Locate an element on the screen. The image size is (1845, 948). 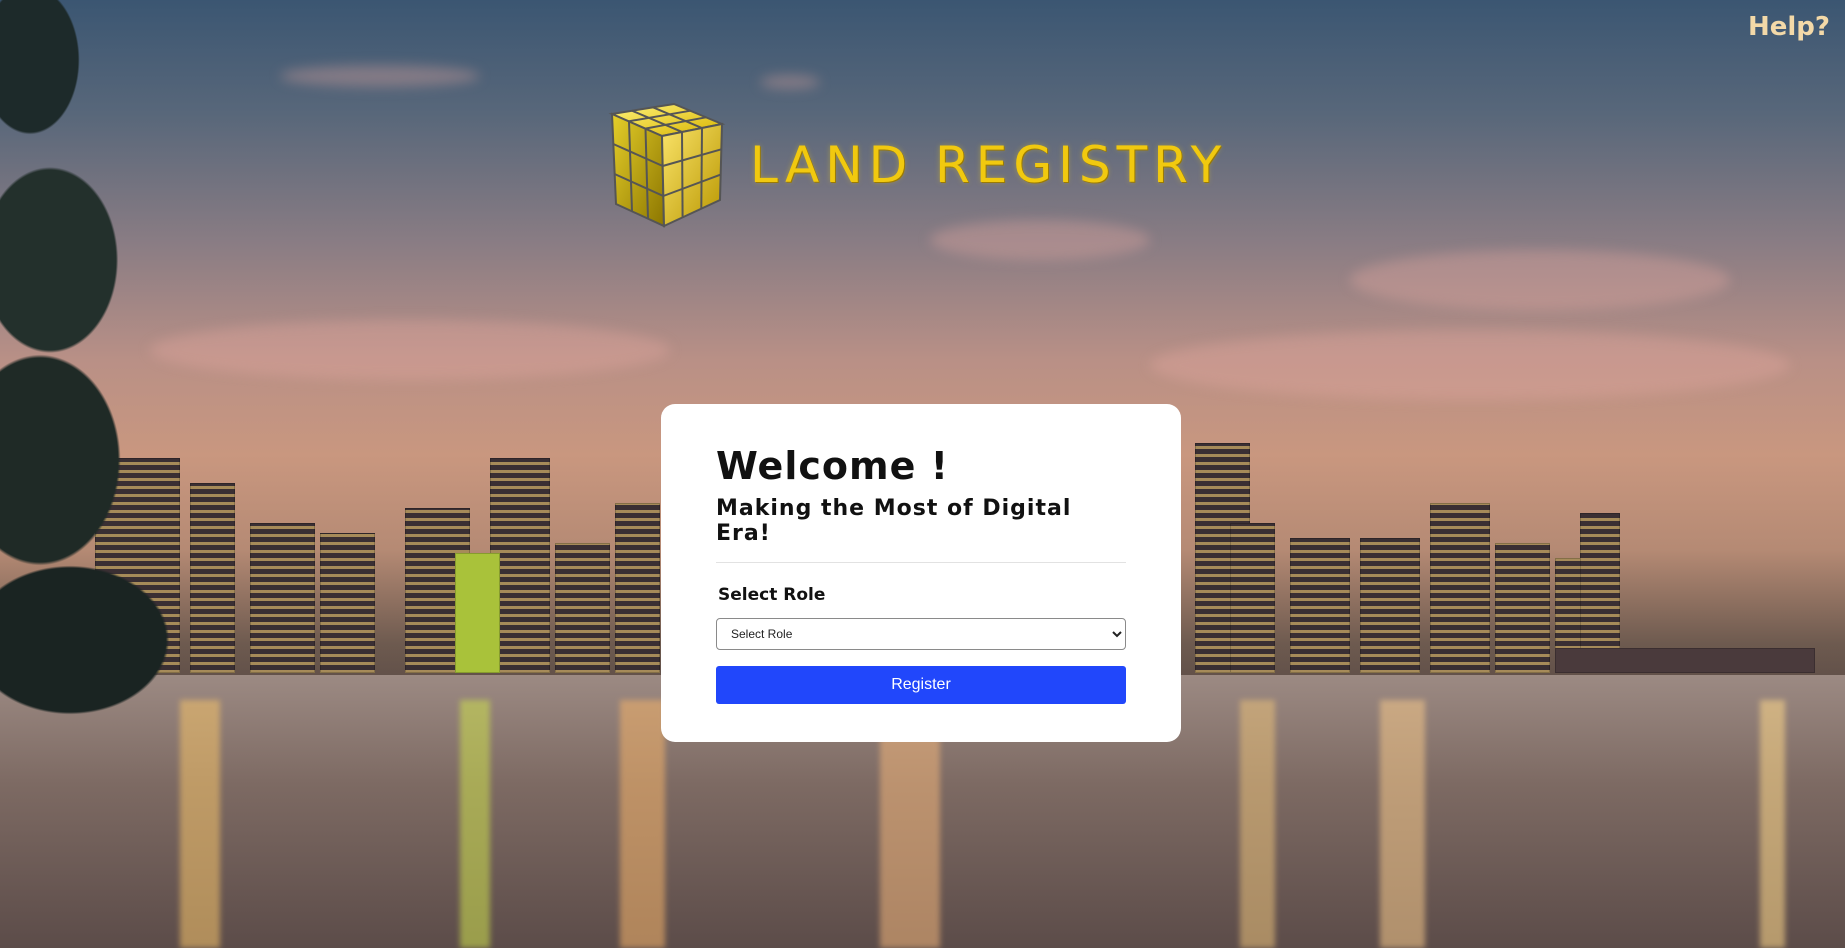
tree-silhouette is located at coordinates (95, 360).